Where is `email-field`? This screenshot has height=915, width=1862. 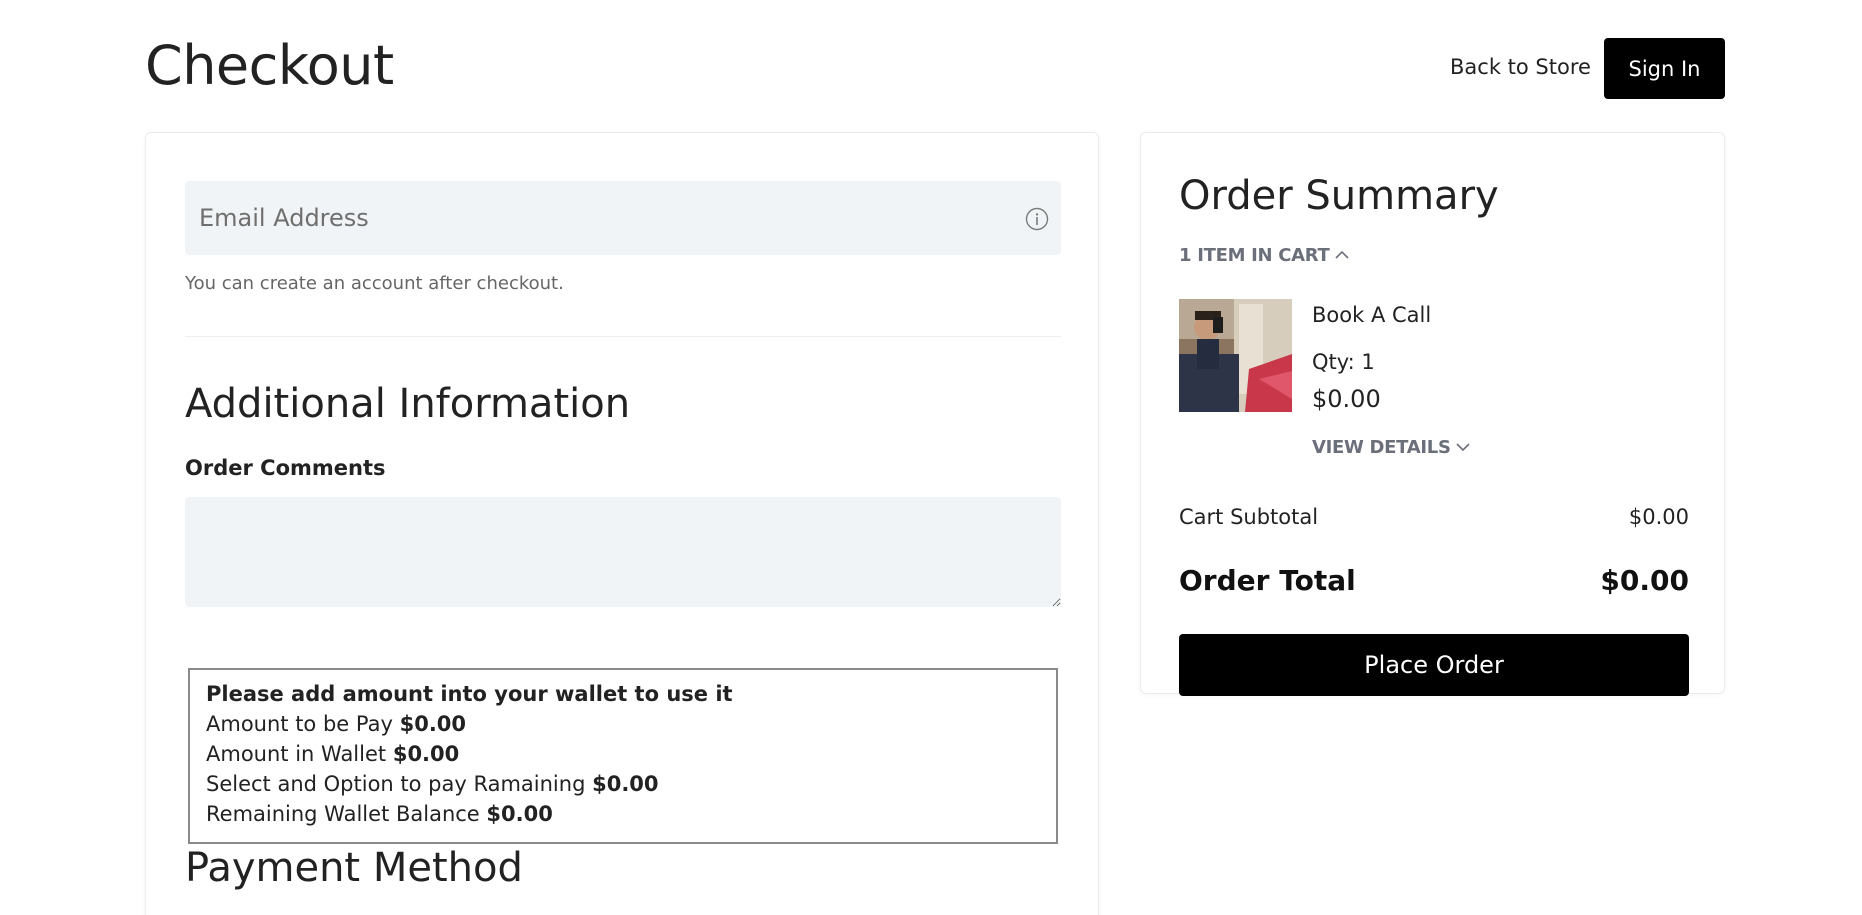
email-field is located at coordinates (623, 218).